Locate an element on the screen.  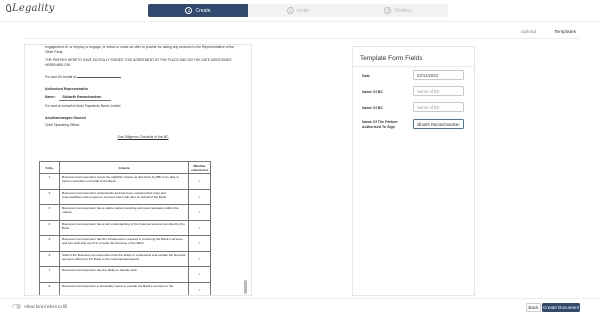
brand-logo: Legality is located at coordinates (30, 8).